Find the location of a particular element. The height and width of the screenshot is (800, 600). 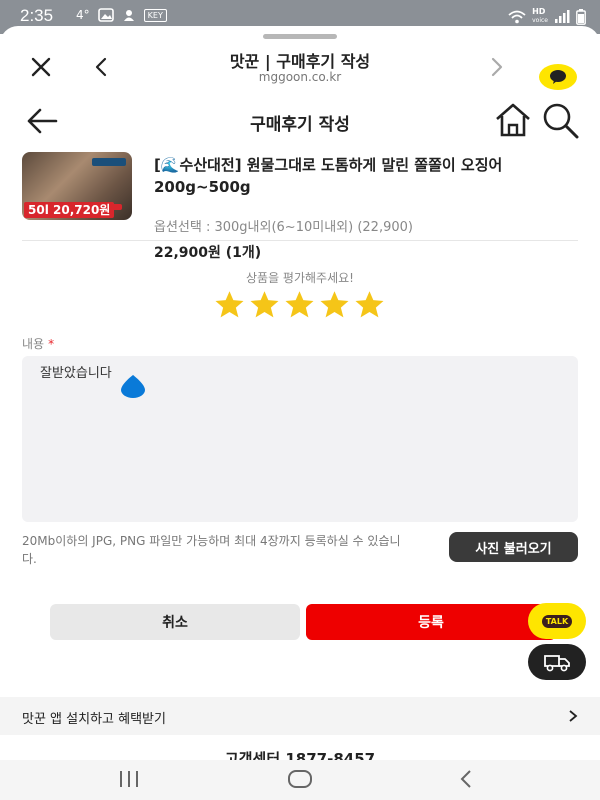

voice-label: voice is located at coordinates (540, 20).